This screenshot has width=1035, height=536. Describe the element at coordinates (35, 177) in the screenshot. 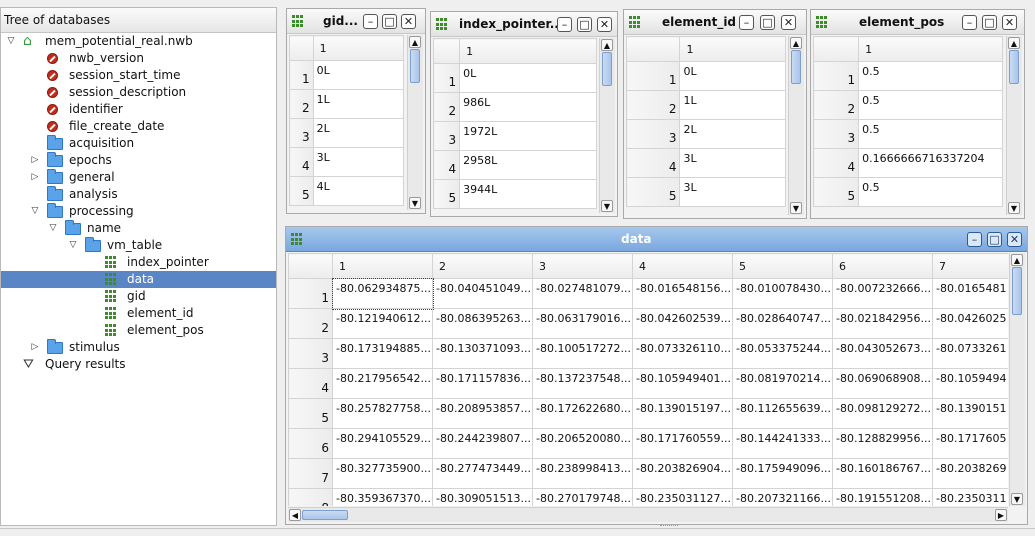

I see `expand-arrow-icon: ▷` at that location.